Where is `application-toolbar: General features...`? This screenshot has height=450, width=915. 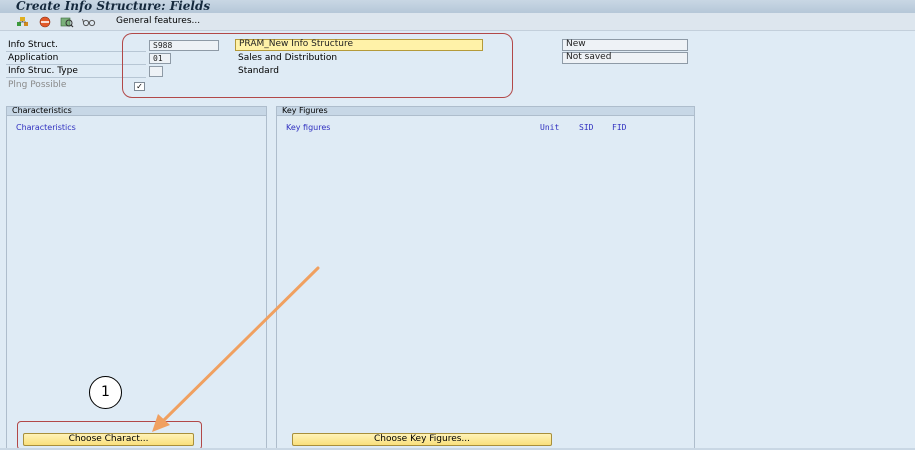
application-toolbar: General features... is located at coordinates (457, 22).